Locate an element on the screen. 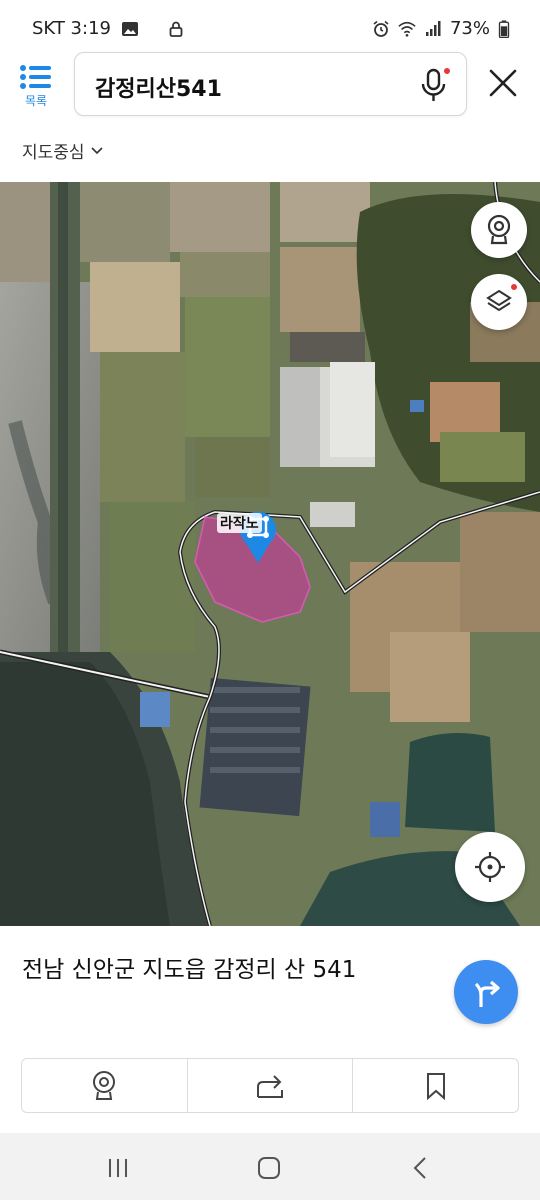  streetview-button is located at coordinates (499, 230).